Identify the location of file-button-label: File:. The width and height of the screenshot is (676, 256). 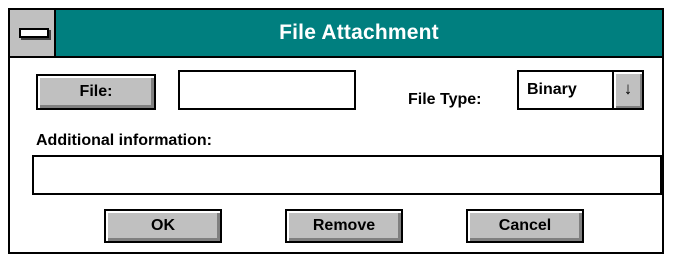
(96, 91).